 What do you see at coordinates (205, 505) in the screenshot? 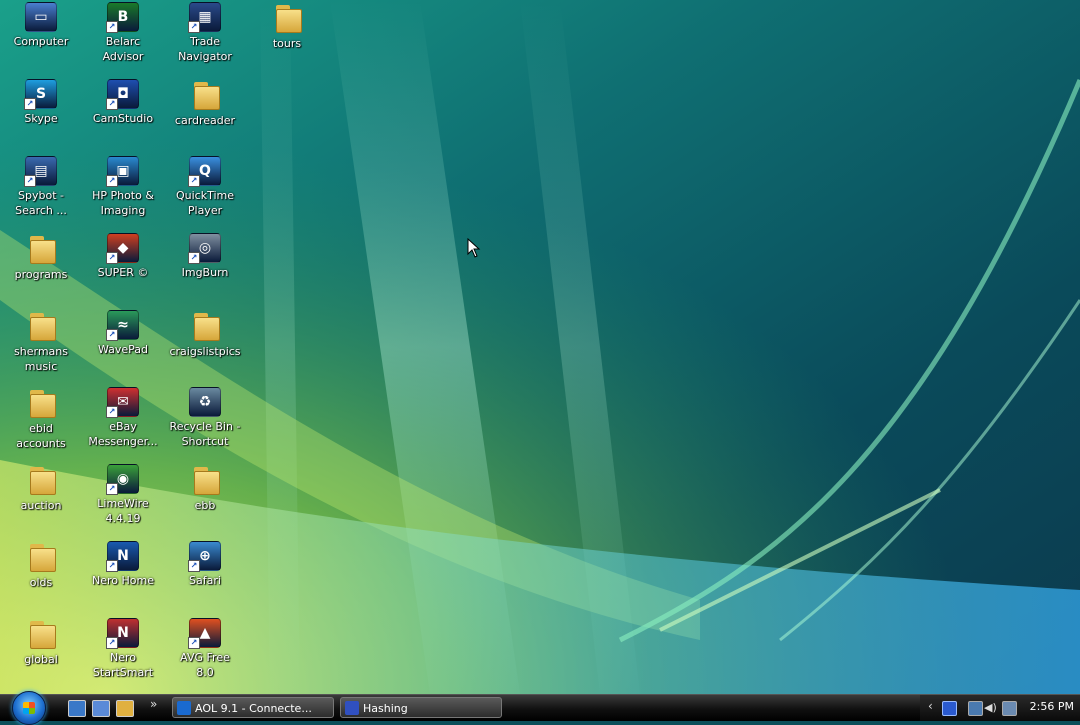
I see `desktop-icon-label: ebb` at bounding box center [205, 505].